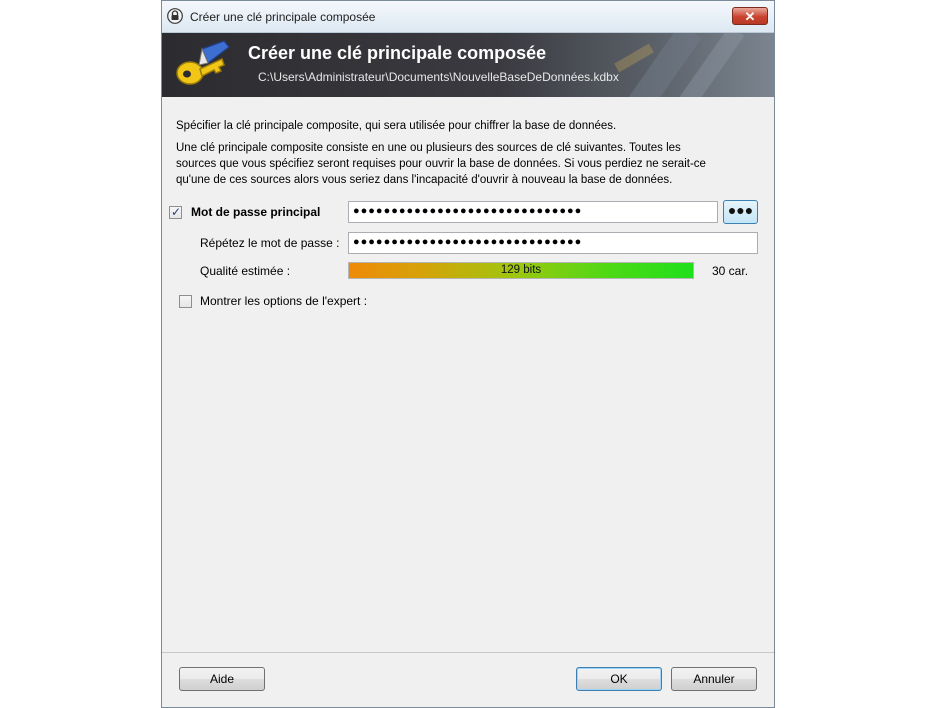  Describe the element at coordinates (175, 16) in the screenshot. I see `lock-icon` at that location.